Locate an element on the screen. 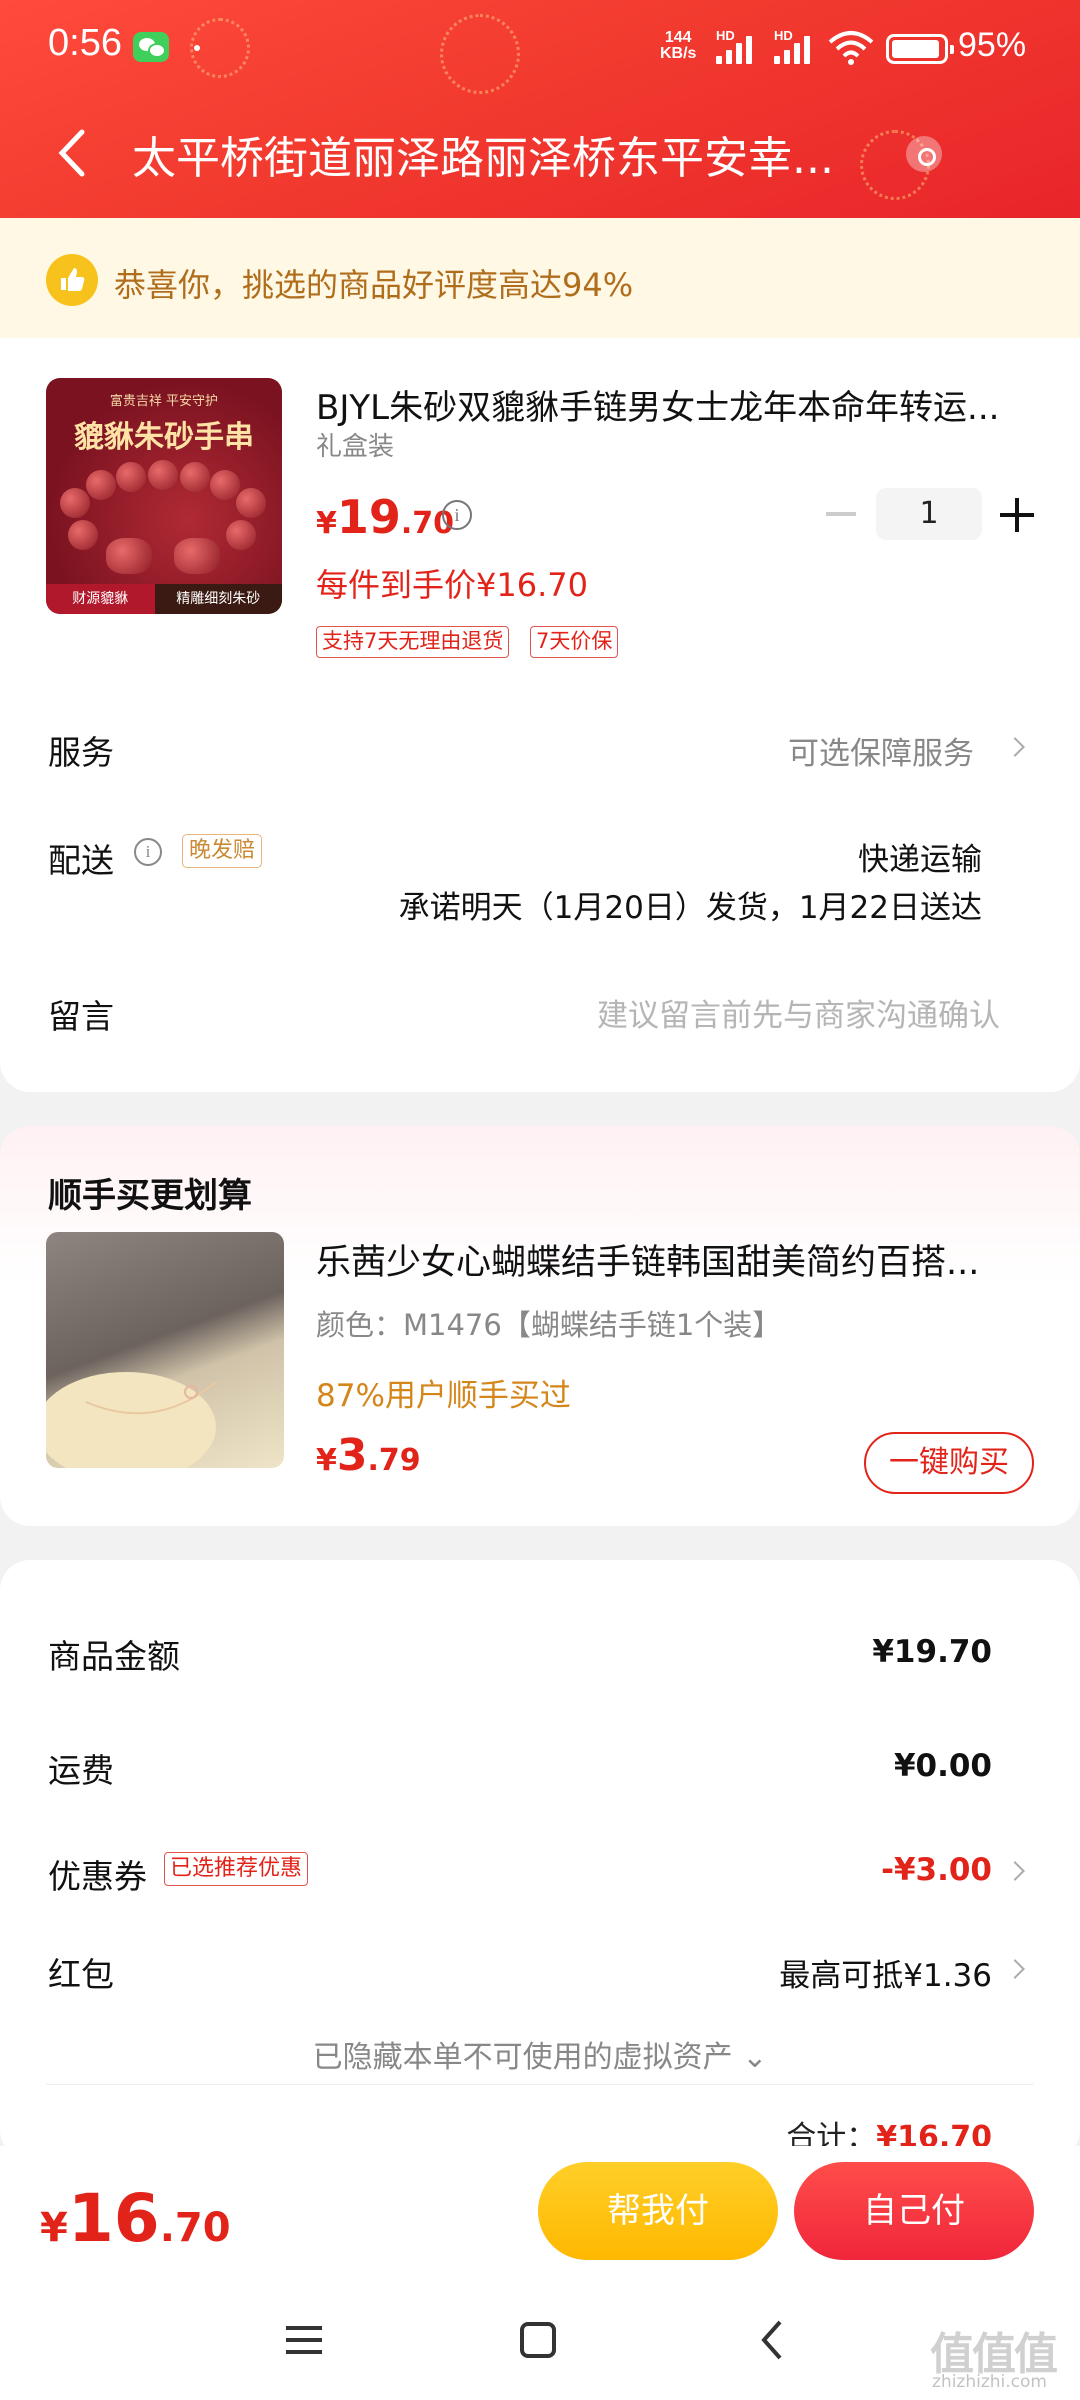 This screenshot has width=1080, height=2400. back-arrow-icon is located at coordinates (74, 153).